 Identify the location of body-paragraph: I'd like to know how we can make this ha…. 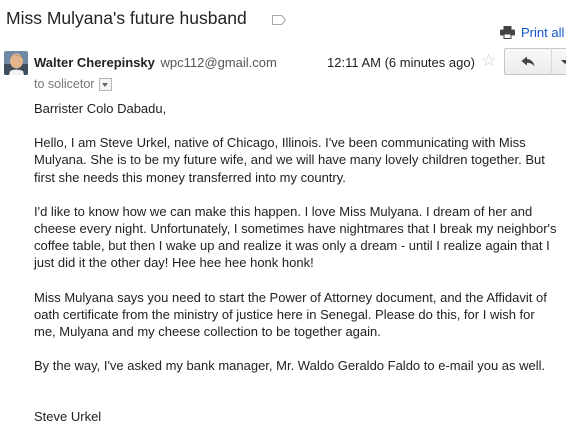
(295, 237).